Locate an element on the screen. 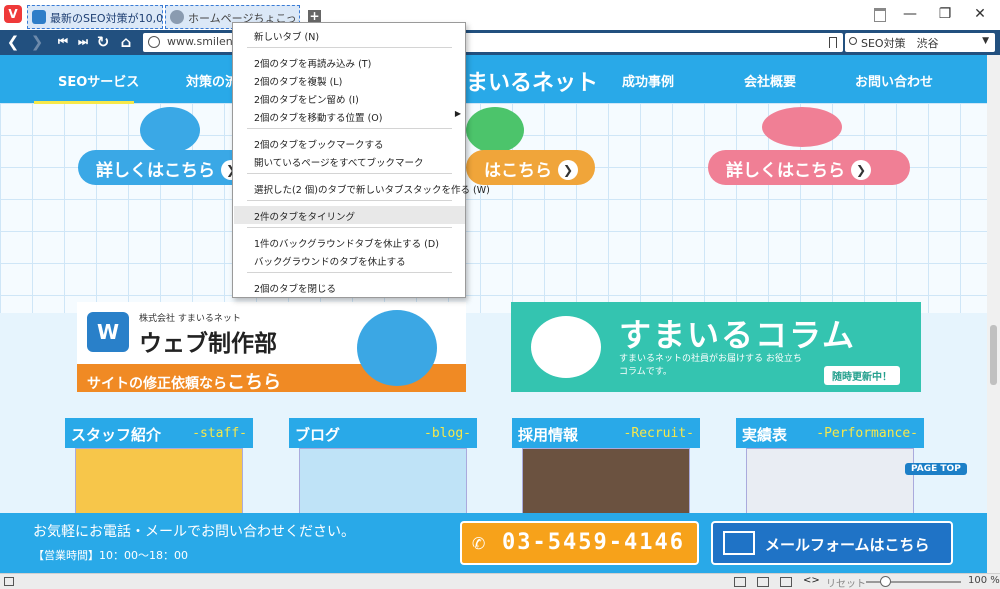 The image size is (1000, 589). banner-company: 株式会社 すまいるネット is located at coordinates (190, 319).